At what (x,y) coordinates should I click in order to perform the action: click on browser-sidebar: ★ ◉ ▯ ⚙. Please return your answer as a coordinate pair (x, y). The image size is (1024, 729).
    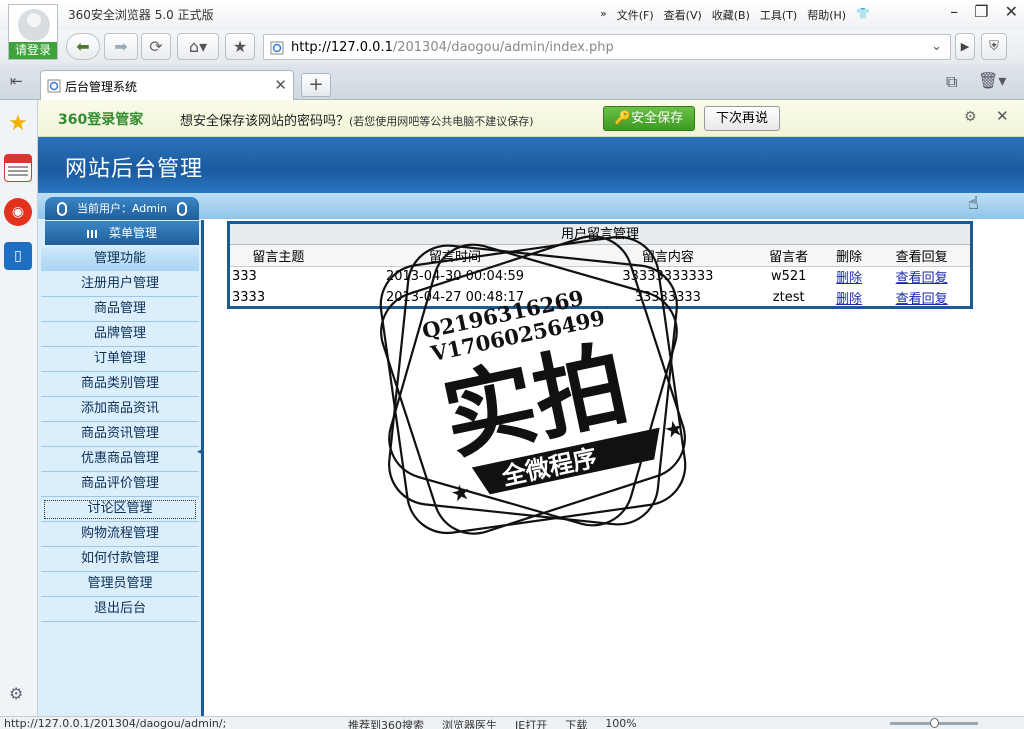
    Looking at the image, I should click on (19, 408).